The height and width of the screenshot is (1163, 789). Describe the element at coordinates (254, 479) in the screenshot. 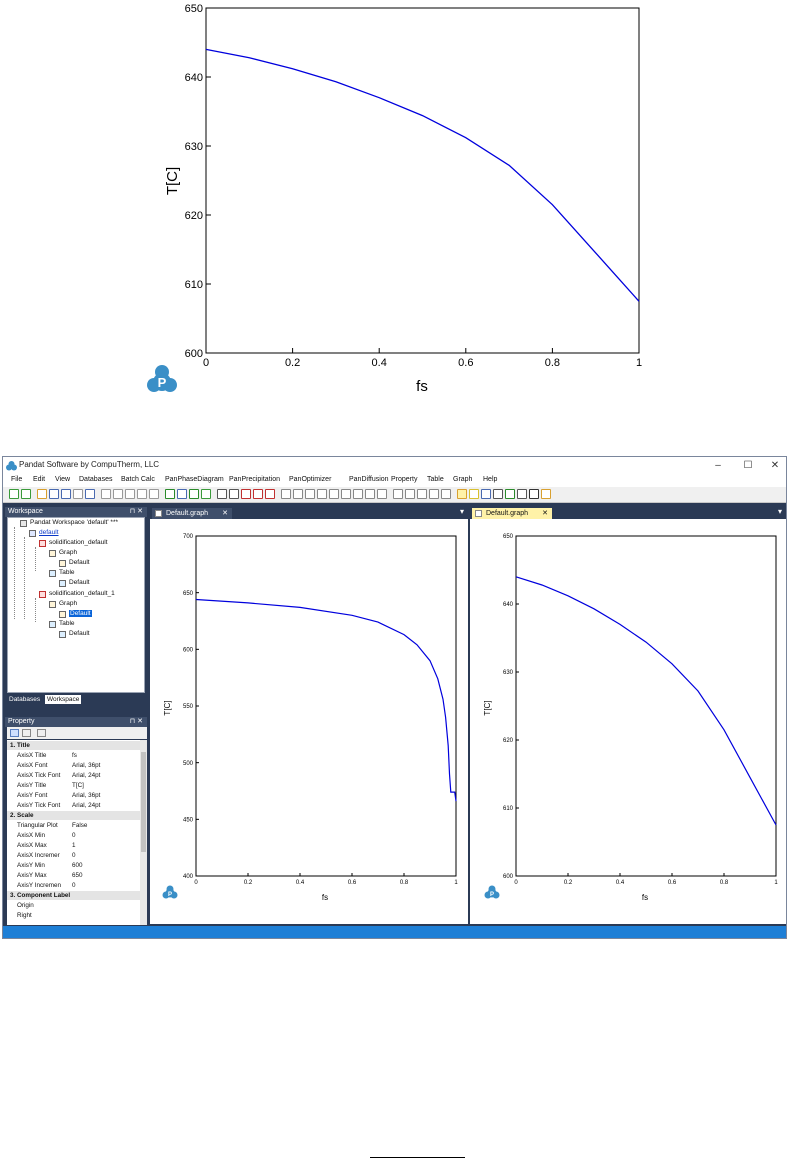

I see `menu-panprecipitation: PanPrecipitation` at that location.